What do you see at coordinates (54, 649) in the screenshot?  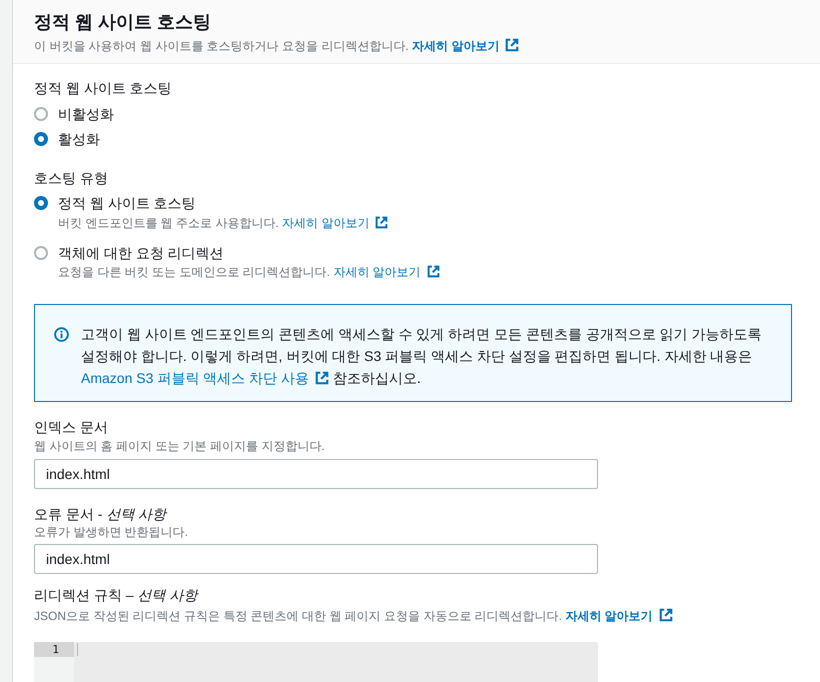 I see `line-number: 1` at bounding box center [54, 649].